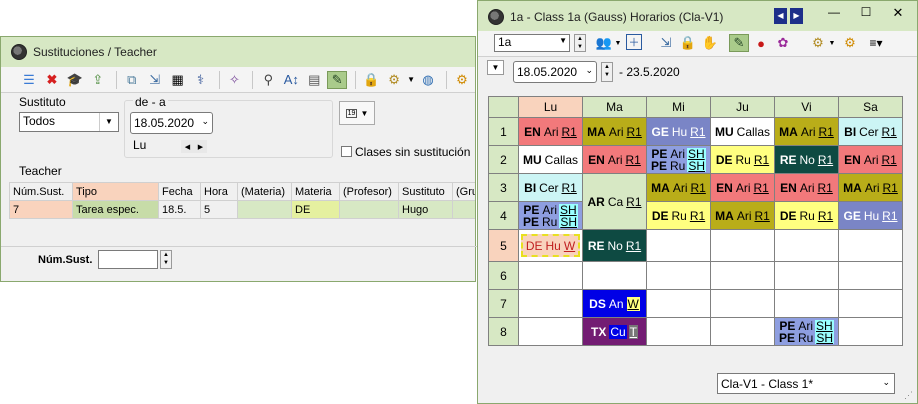 The image size is (918, 404). Describe the element at coordinates (462, 80) in the screenshot. I see `settings-gear-icon: ⚙` at that location.